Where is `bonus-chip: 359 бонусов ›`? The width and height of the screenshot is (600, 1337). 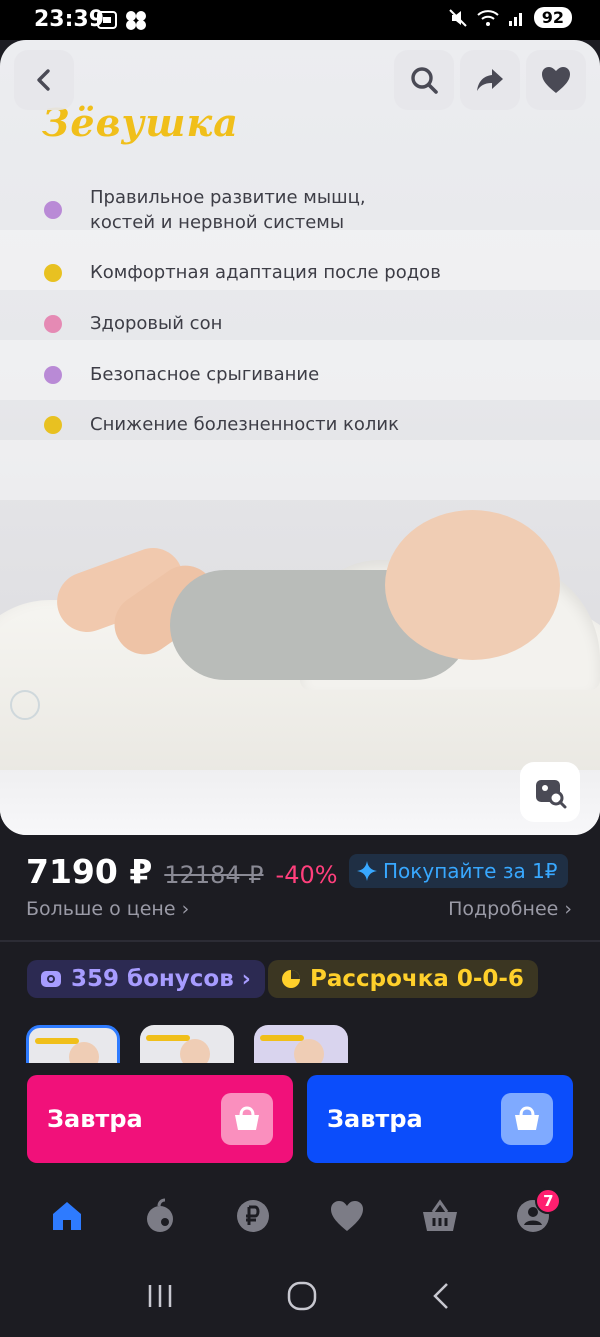
bonus-chip: 359 бонусов › is located at coordinates (146, 979).